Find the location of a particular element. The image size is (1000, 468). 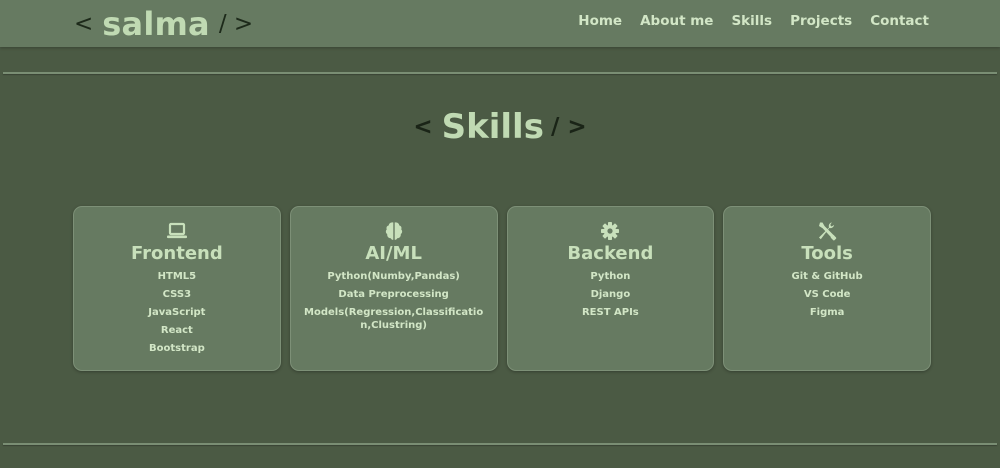

skill-list: Git & GitHub VS Code Figma is located at coordinates (827, 295).